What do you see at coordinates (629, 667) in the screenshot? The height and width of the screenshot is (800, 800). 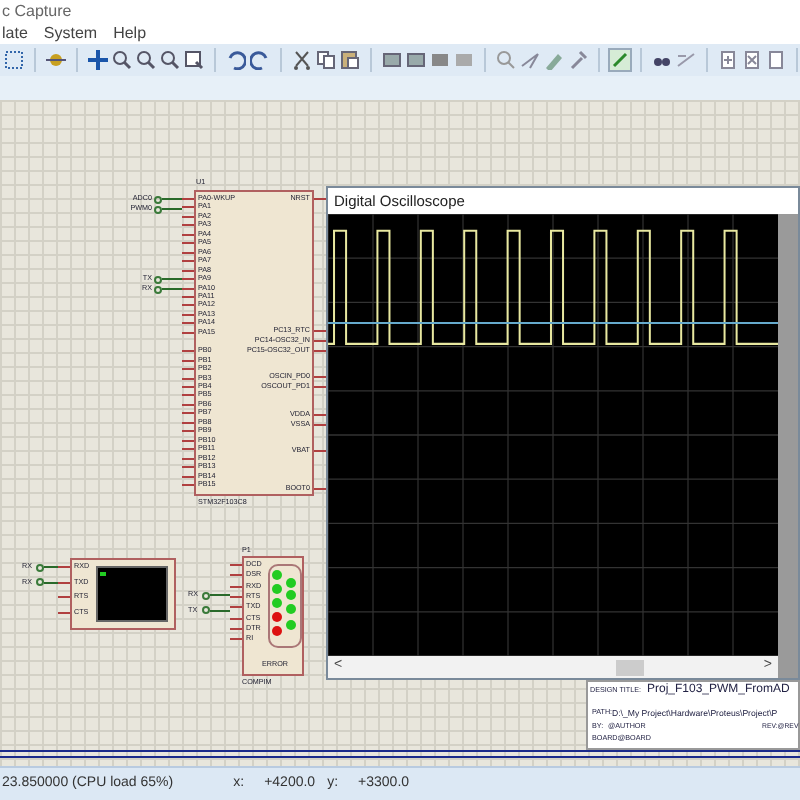 I see `scroll-thumb` at bounding box center [629, 667].